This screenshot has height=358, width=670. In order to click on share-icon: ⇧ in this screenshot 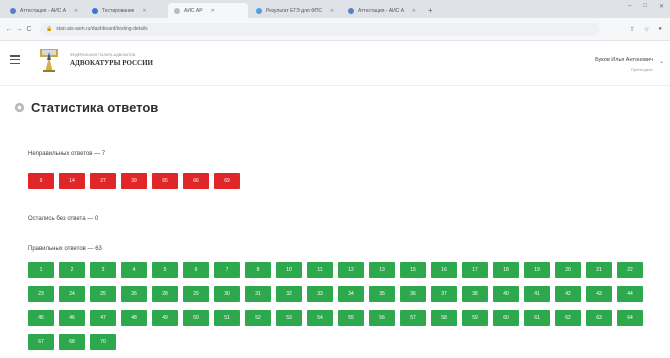, I will do `click(632, 29)`.